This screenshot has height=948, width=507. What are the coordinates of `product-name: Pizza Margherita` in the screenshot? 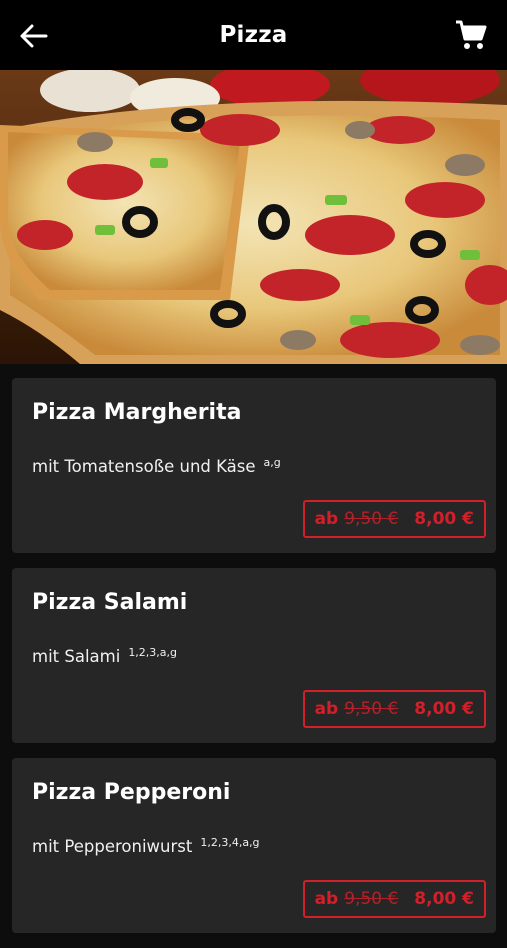 It's located at (137, 412).